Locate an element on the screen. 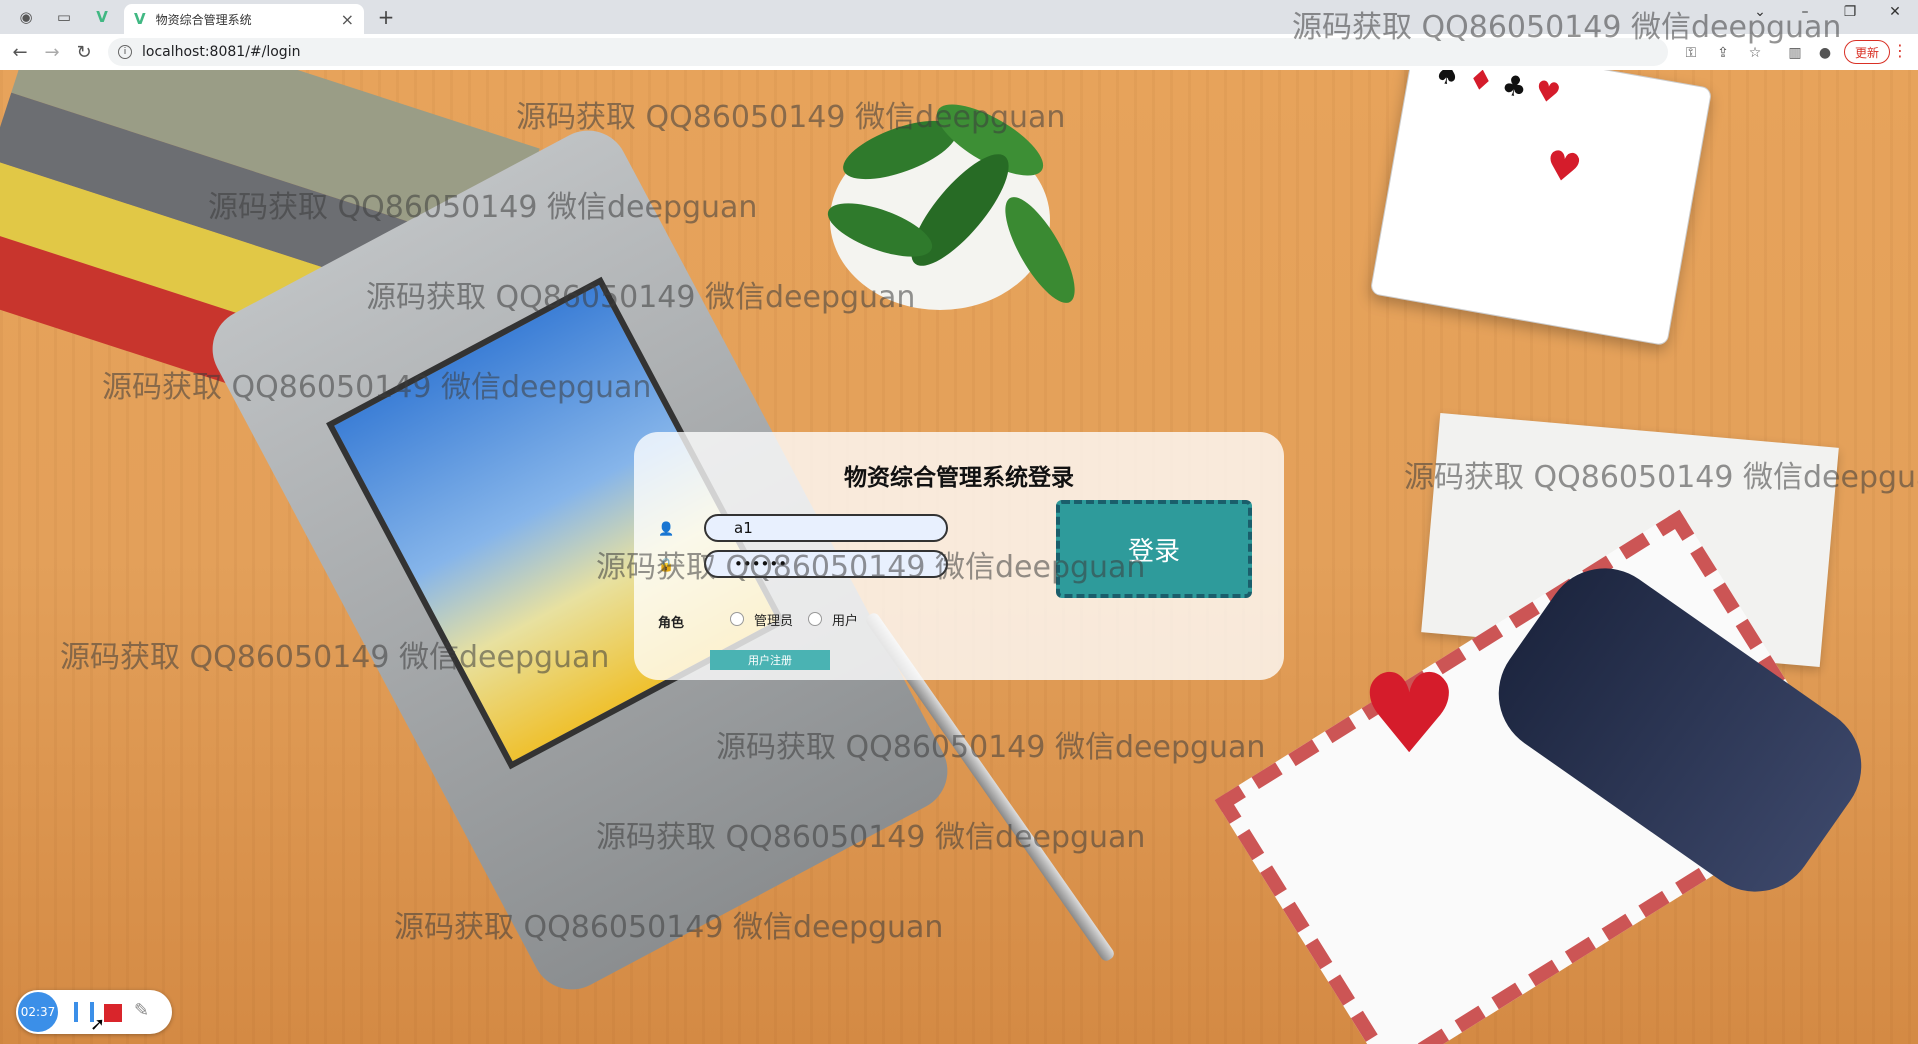 This screenshot has width=1918, height=1044. site-info-icon: i is located at coordinates (125, 52).